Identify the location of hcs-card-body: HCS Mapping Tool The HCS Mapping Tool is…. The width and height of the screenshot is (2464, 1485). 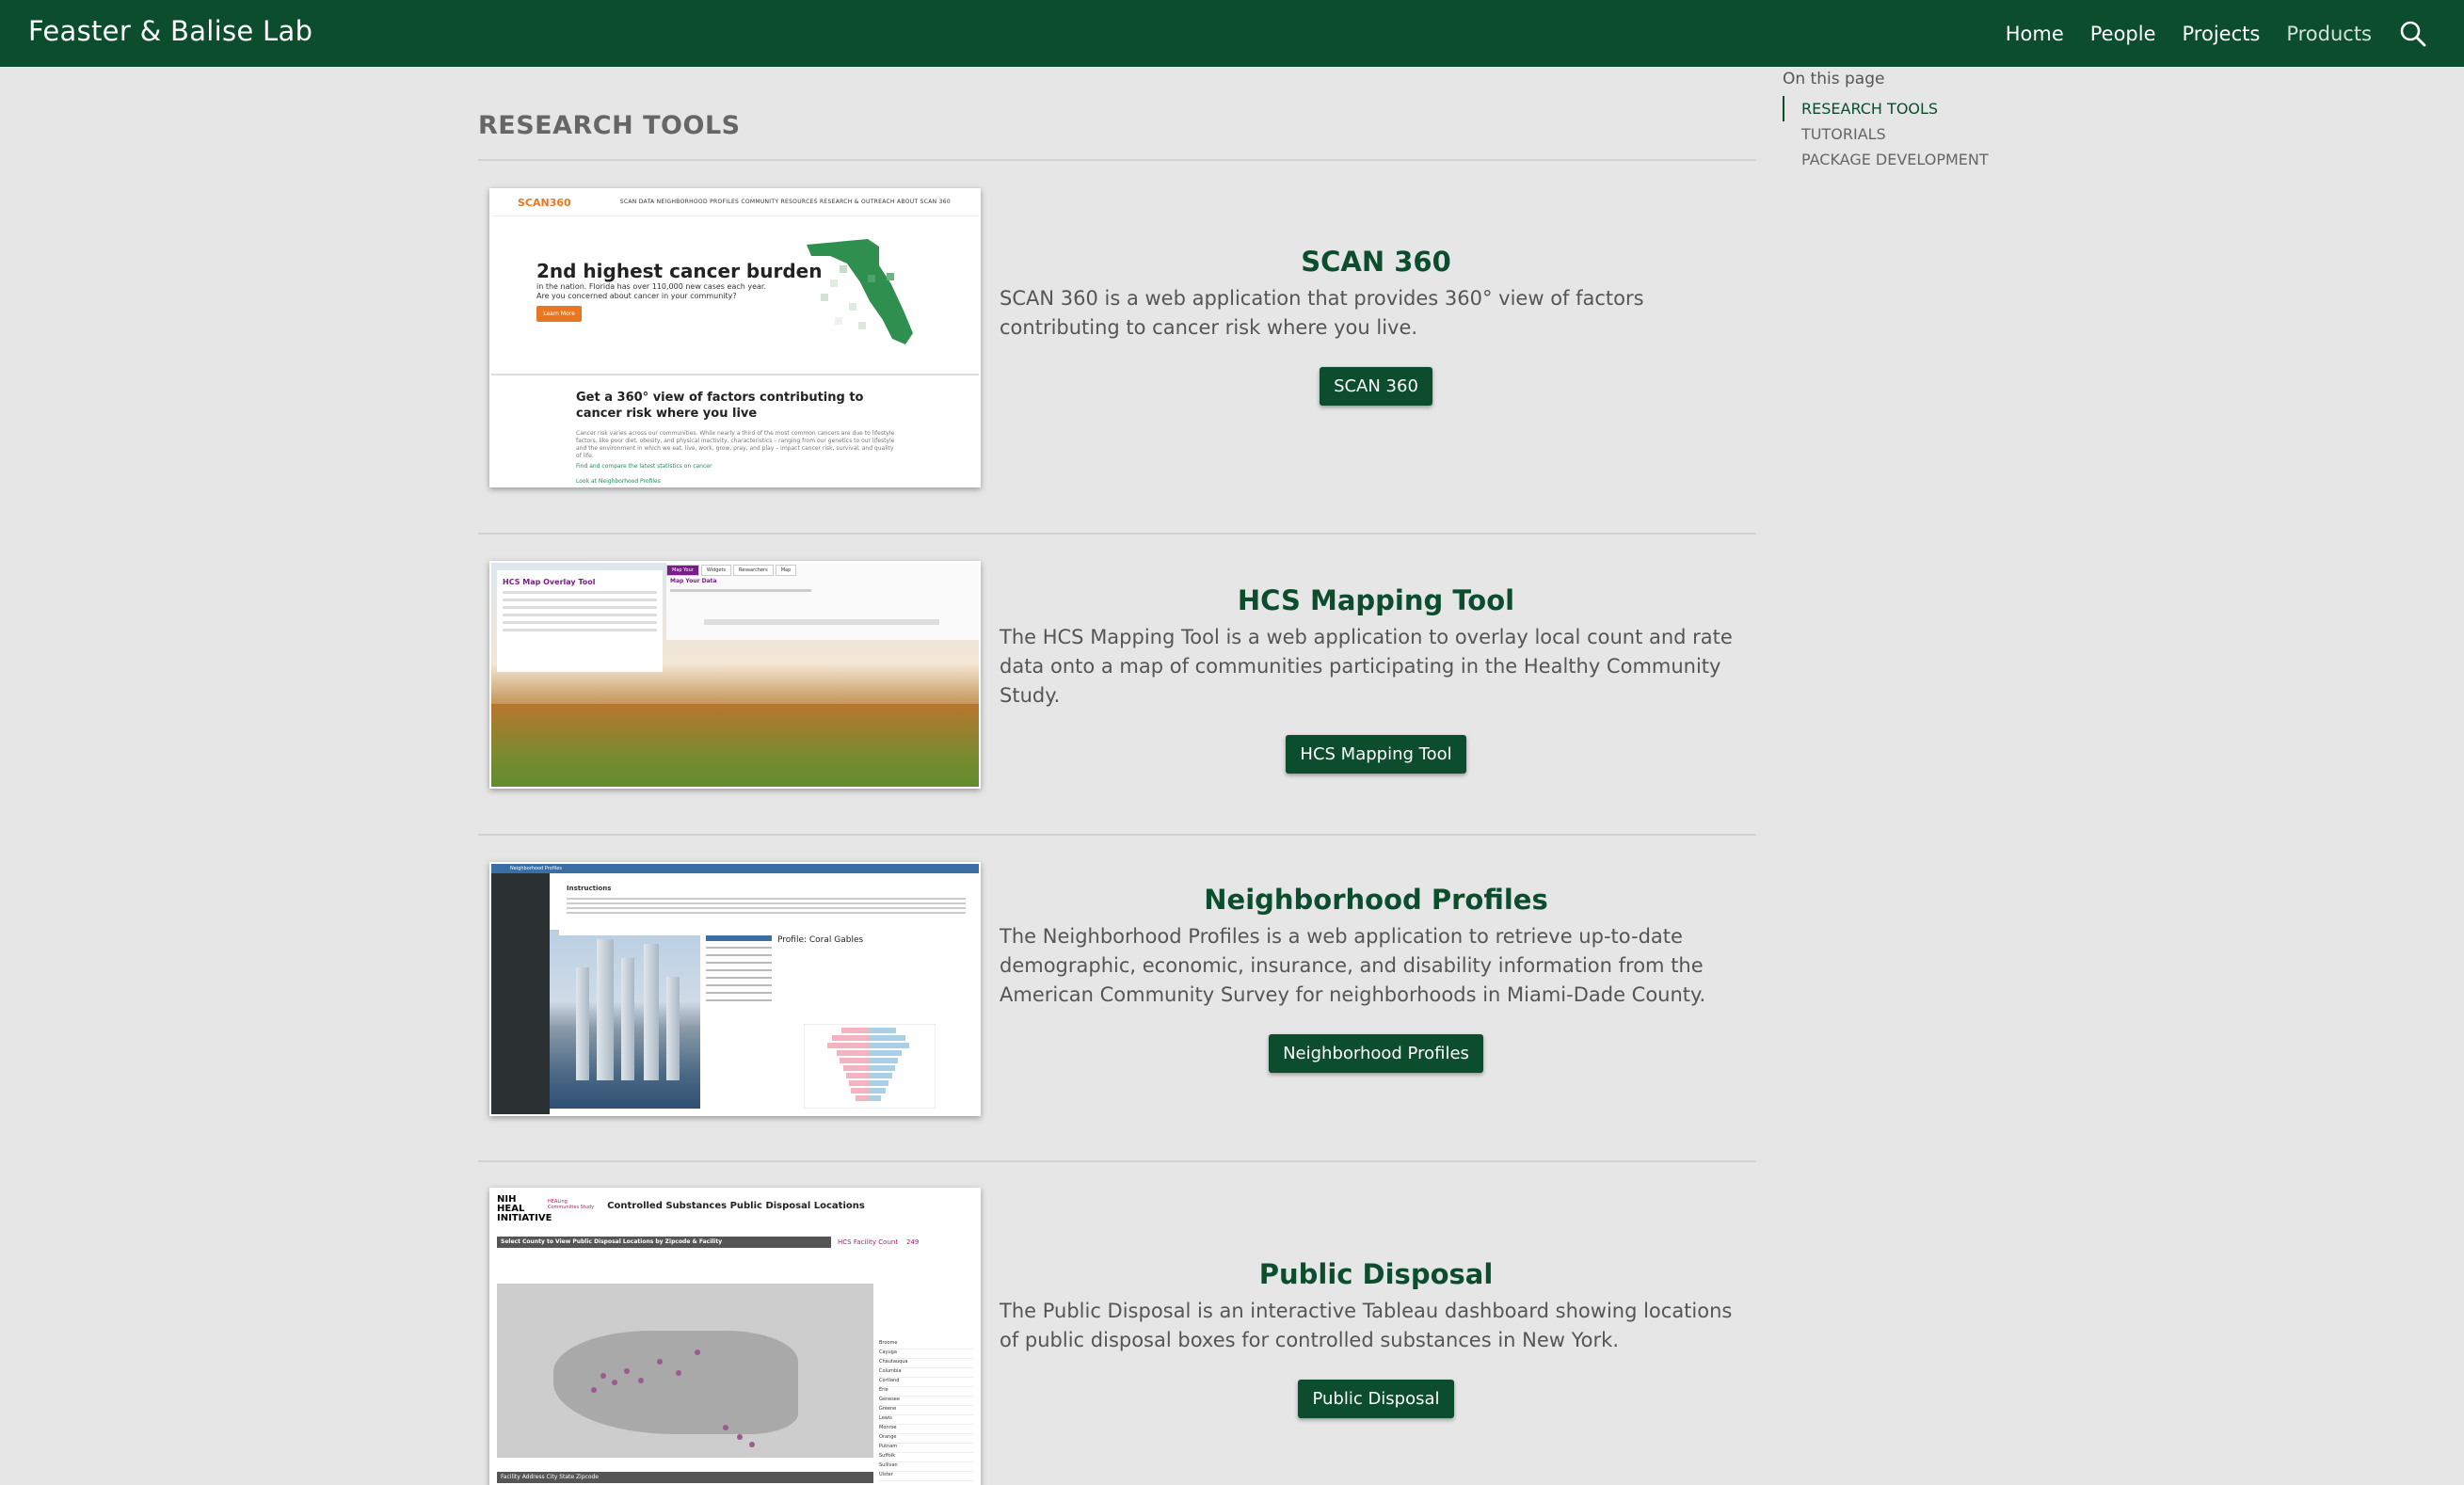
(1376, 678).